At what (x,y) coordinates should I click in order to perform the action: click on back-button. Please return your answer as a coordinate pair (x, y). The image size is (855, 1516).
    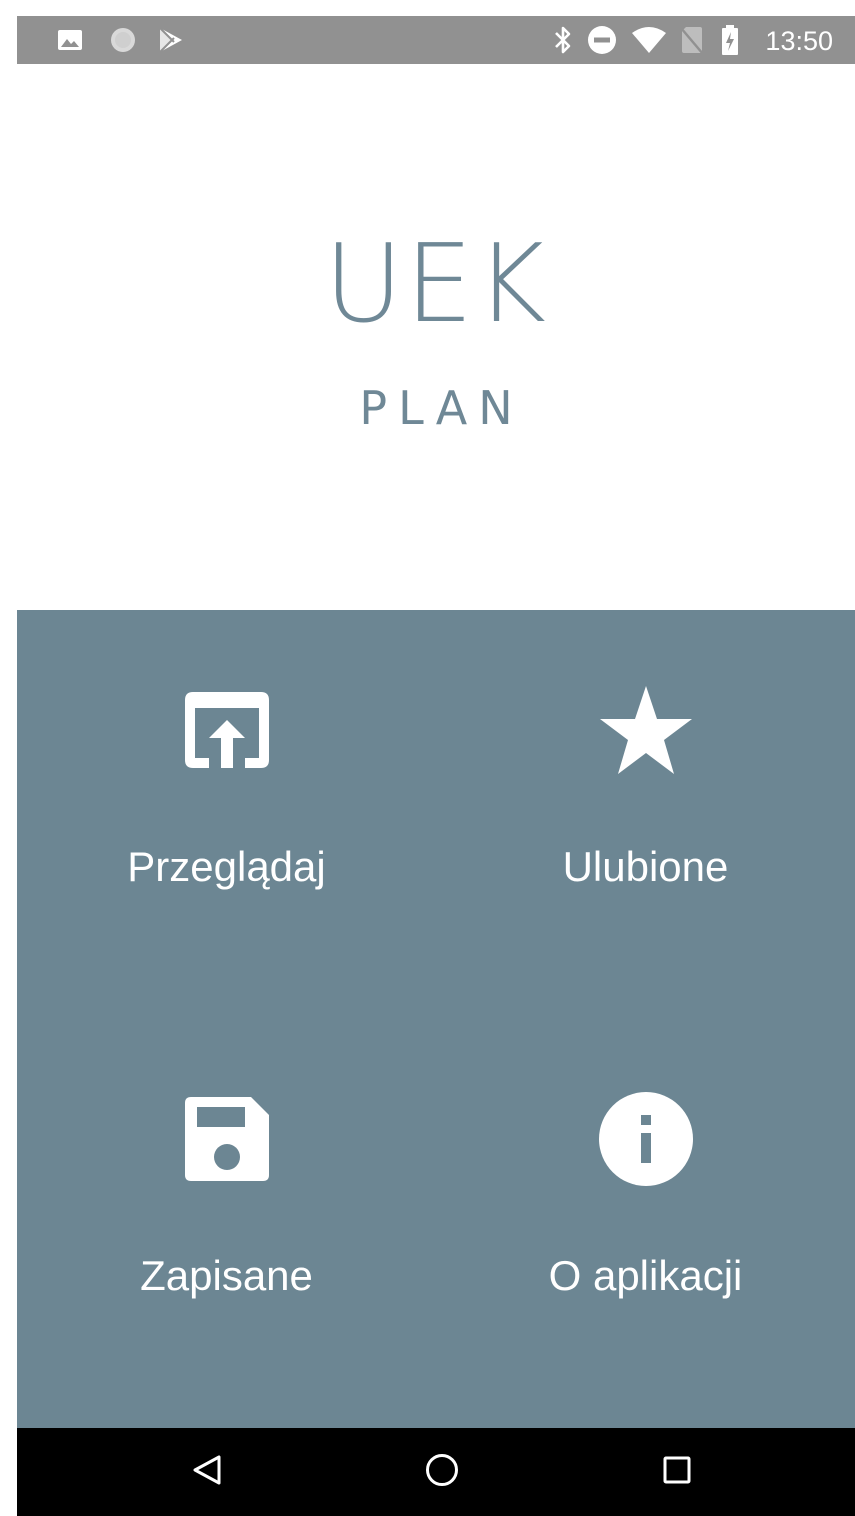
    Looking at the image, I should click on (207, 1472).